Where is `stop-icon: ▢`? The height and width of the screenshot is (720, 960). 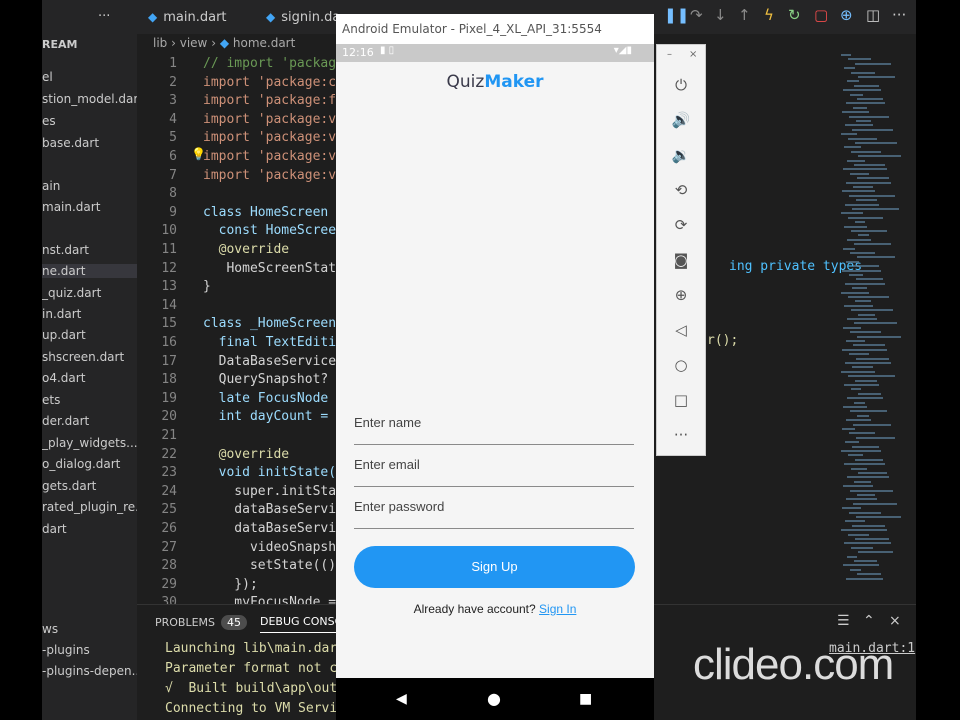 stop-icon: ▢ is located at coordinates (821, 15).